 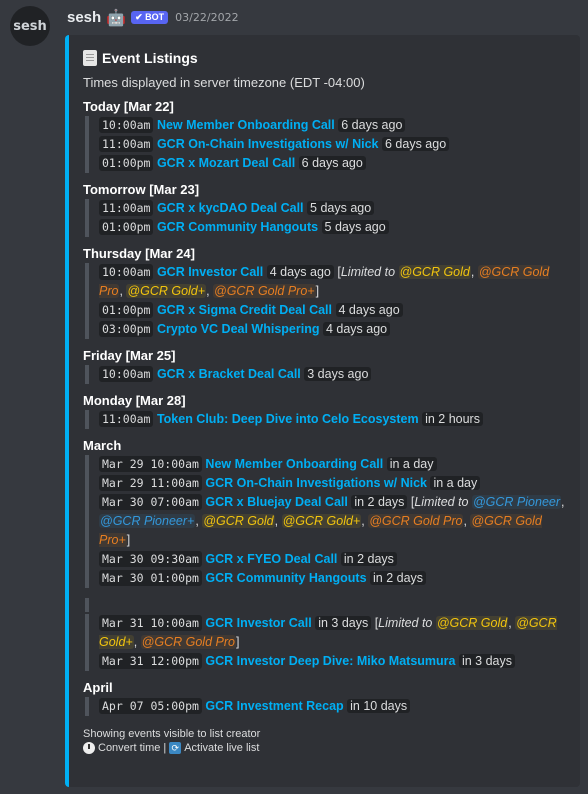 What do you see at coordinates (338, 374) in the screenshot?
I see `event-relative-time: 3 days ago` at bounding box center [338, 374].